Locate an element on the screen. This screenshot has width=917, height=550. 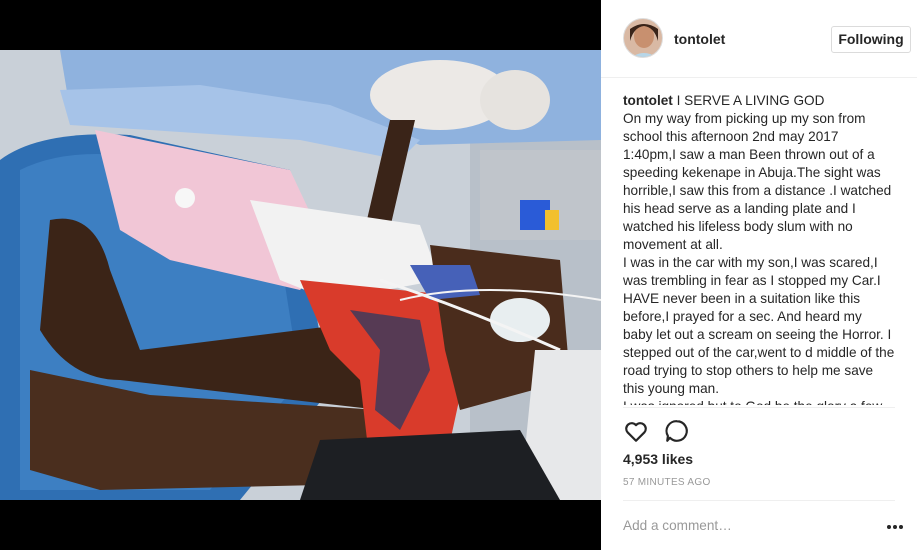
comment-box is located at coordinates (763, 524).